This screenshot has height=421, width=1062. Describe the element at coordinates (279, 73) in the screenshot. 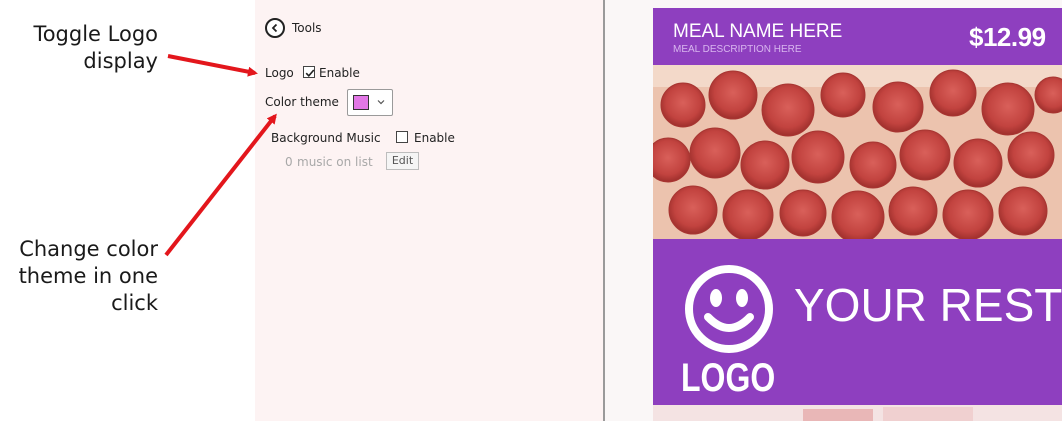

I see `logo-label: Logo` at that location.